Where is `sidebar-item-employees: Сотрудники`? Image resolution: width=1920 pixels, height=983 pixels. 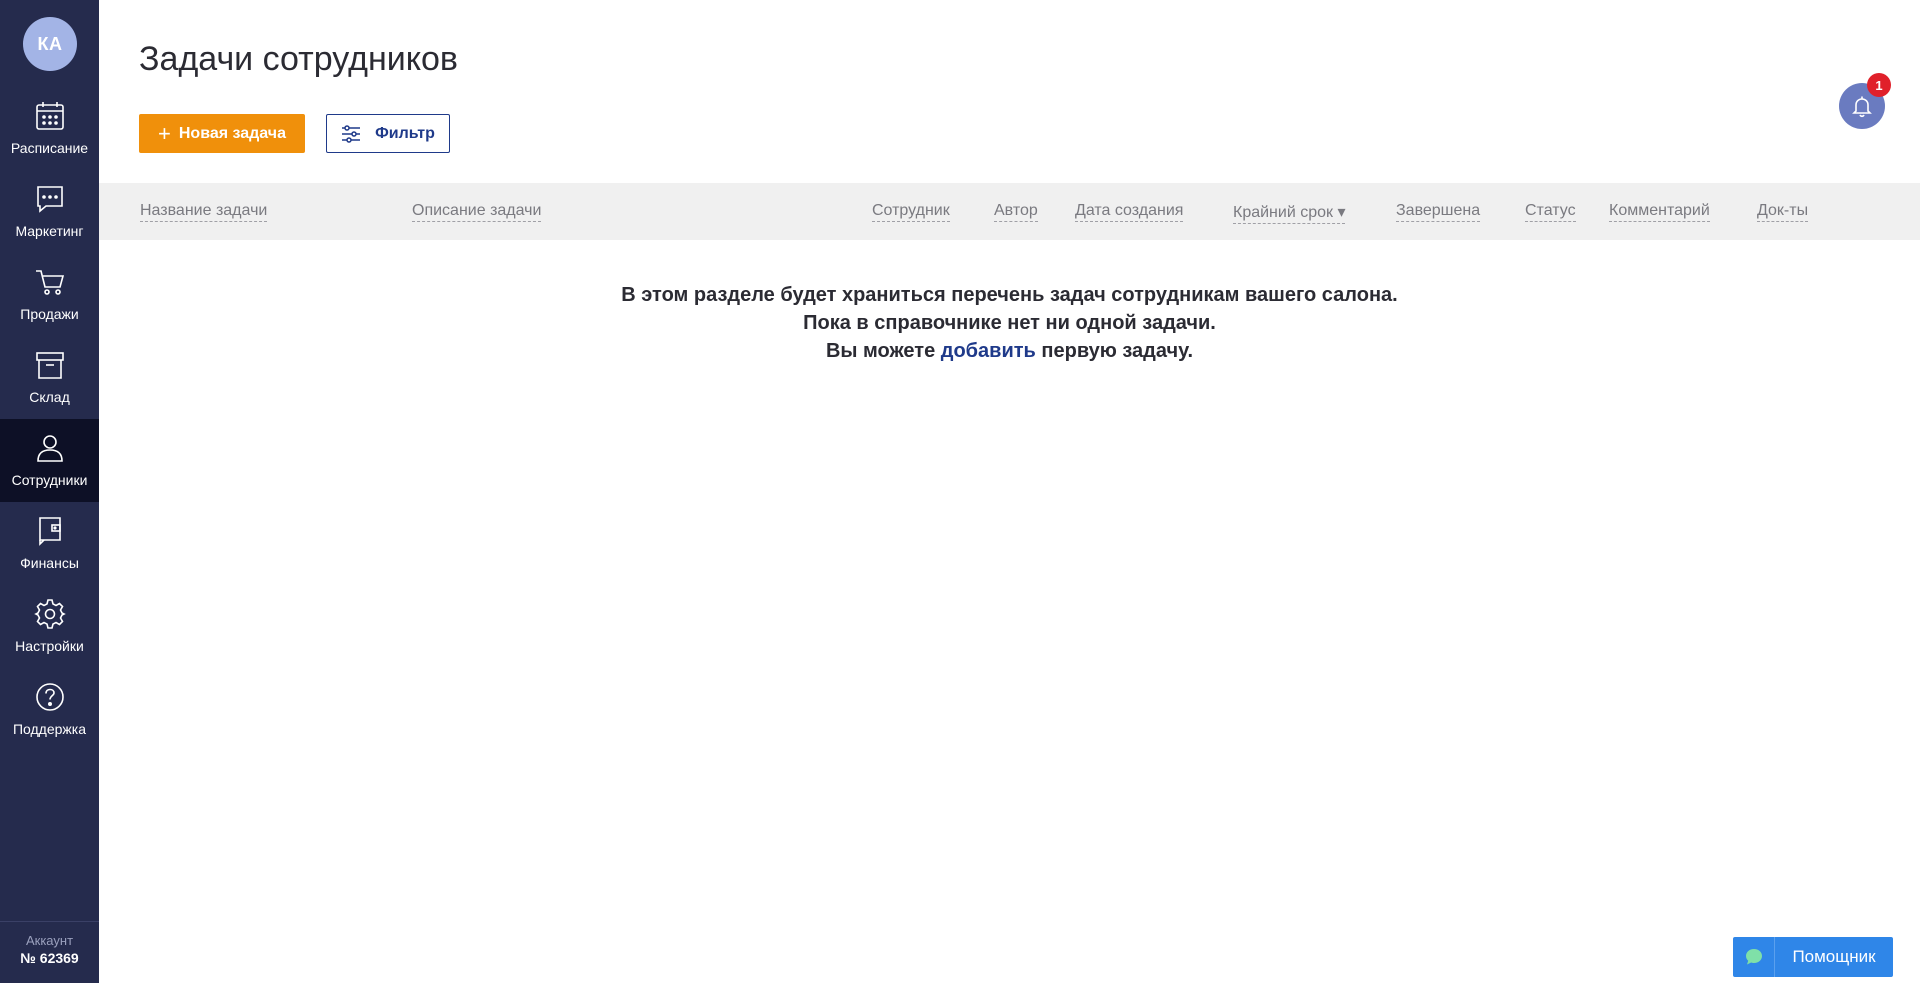 sidebar-item-employees: Сотрудники is located at coordinates (49, 460).